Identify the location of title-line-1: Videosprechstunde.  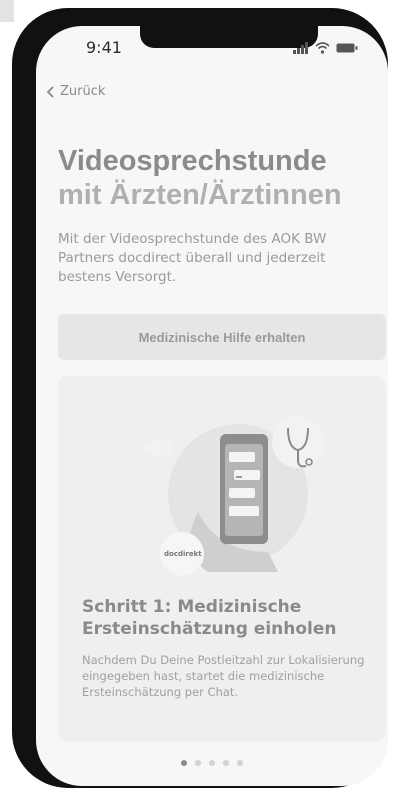
(192, 161).